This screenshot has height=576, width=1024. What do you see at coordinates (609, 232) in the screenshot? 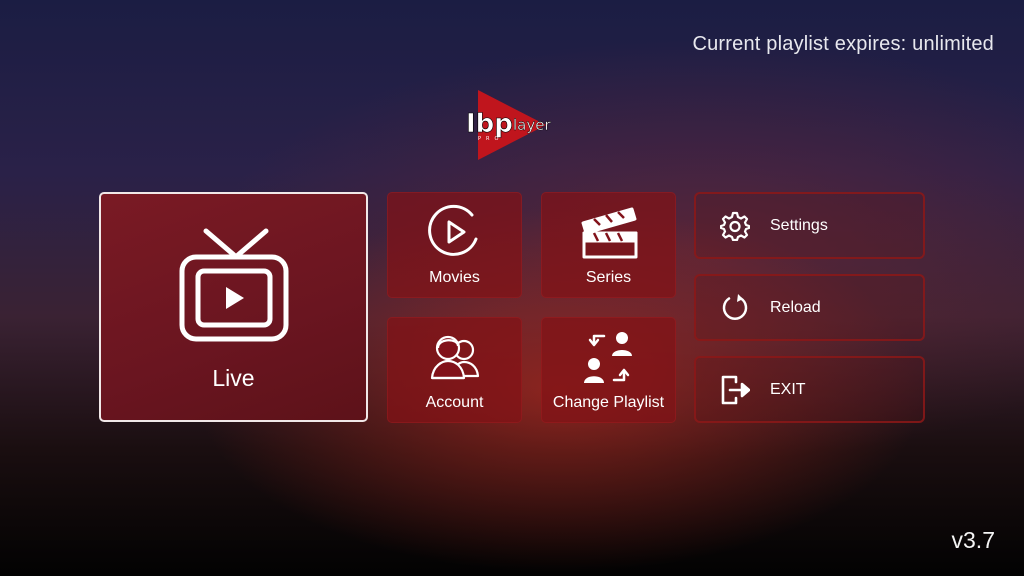
I see `clapperboard-icon` at bounding box center [609, 232].